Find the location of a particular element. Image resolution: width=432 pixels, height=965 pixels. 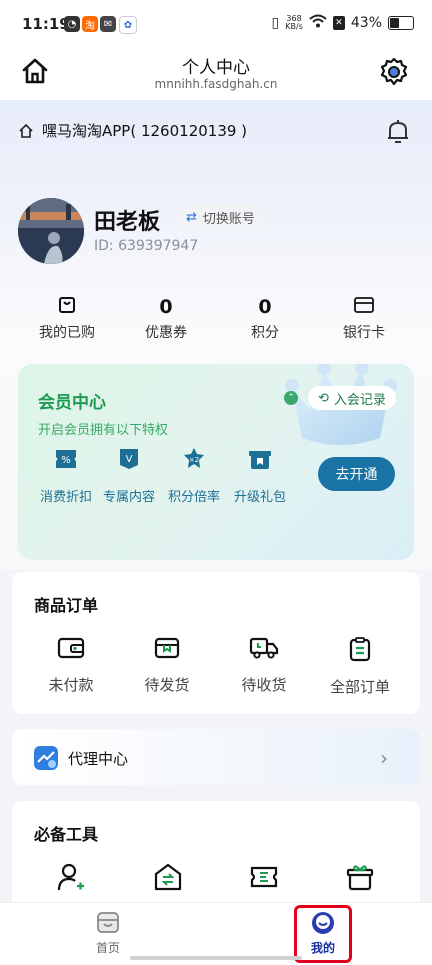

discount-icon: % is located at coordinates (66, 459).